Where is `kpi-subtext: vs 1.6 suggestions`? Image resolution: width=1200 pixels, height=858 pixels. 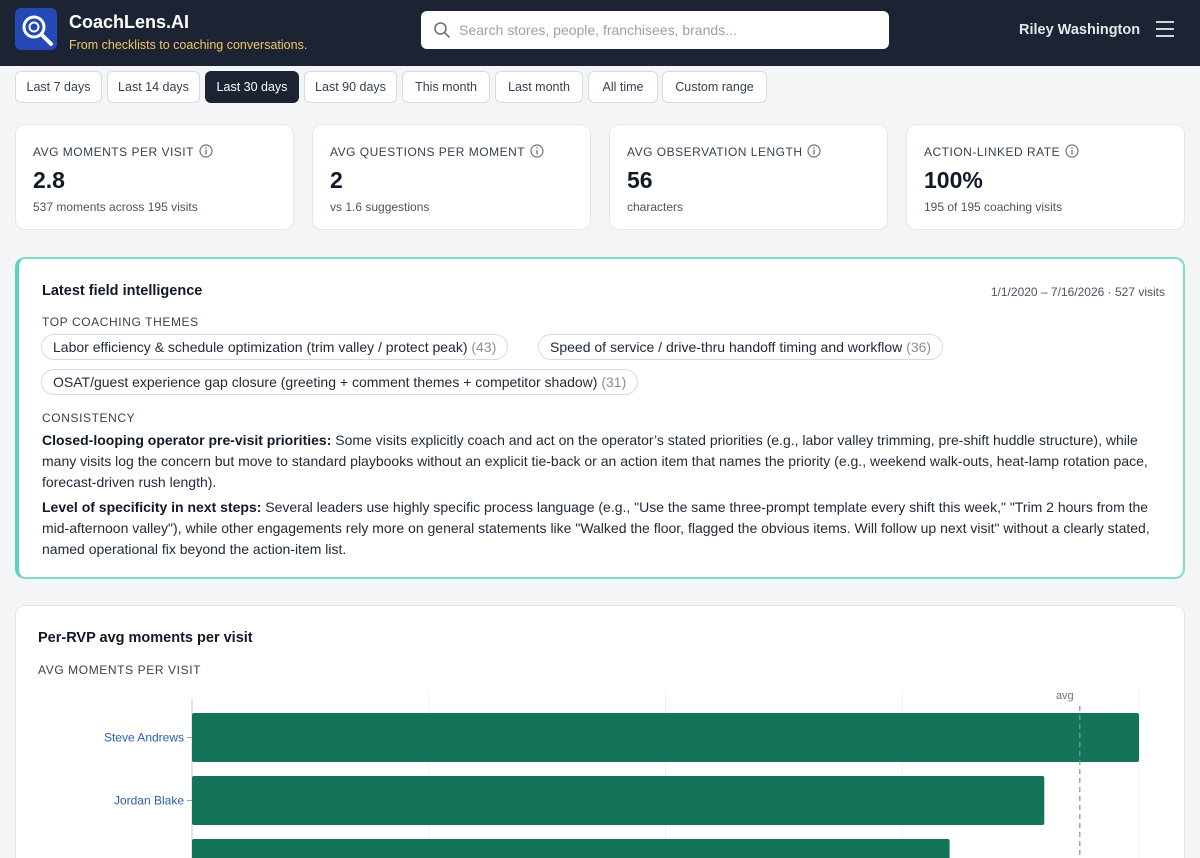 kpi-subtext: vs 1.6 suggestions is located at coordinates (380, 207).